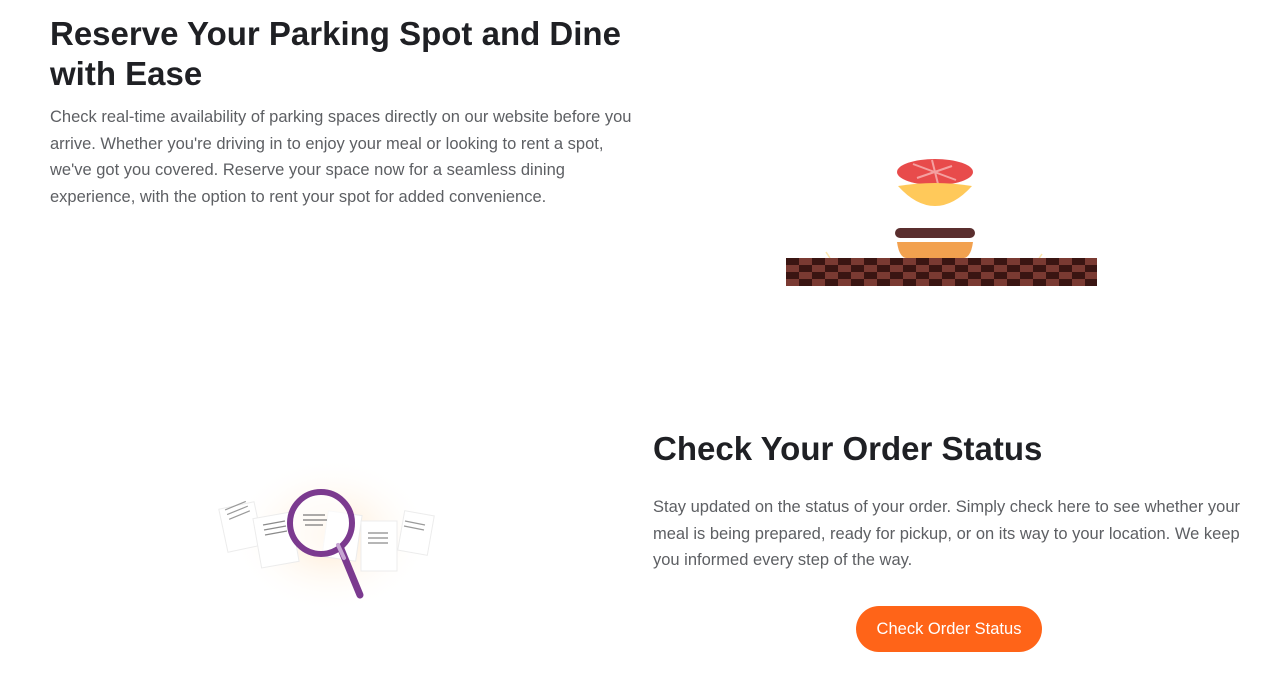 Image resolution: width=1280 pixels, height=684 pixels. What do you see at coordinates (848, 448) in the screenshot?
I see `order-status-title: Check Your Order Status` at bounding box center [848, 448].